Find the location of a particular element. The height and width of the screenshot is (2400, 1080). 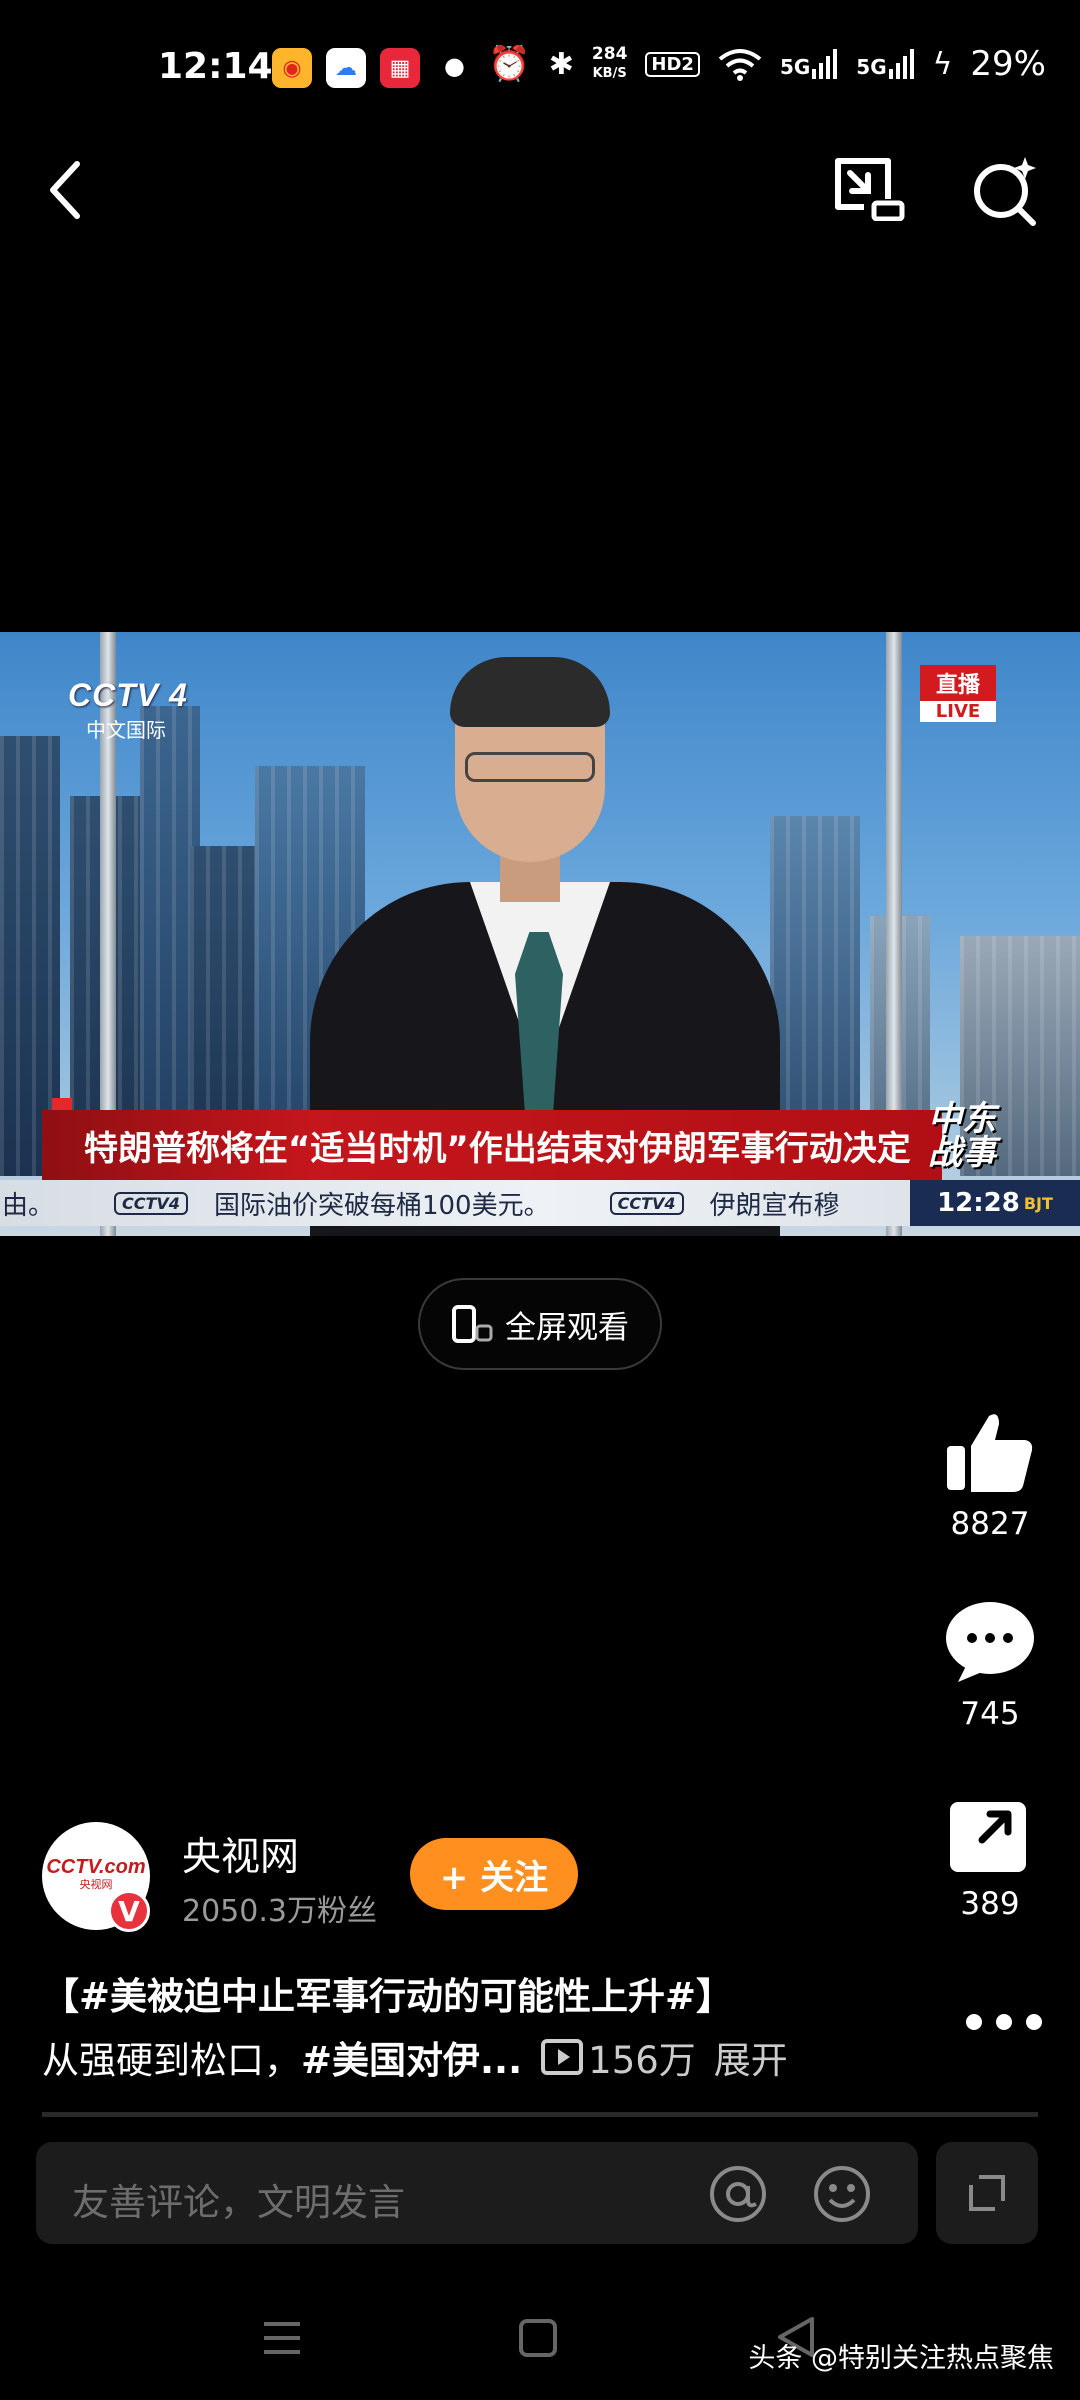

signal-1: 5G is located at coordinates (809, 64).